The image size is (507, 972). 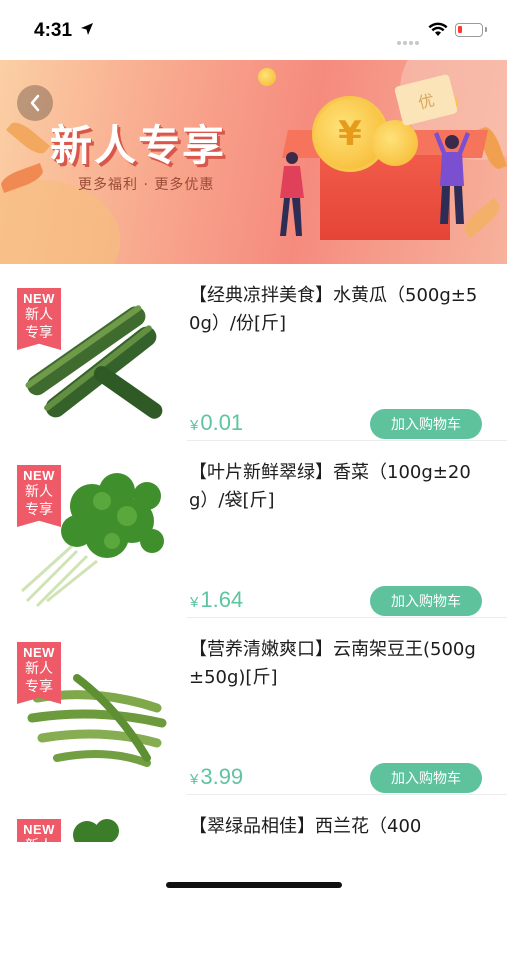 What do you see at coordinates (222, 422) in the screenshot?
I see `price-value: 0.01` at bounding box center [222, 422].